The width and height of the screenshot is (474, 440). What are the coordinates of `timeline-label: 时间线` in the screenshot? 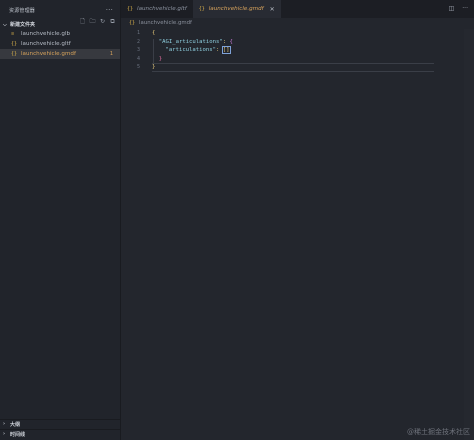 It's located at (18, 434).